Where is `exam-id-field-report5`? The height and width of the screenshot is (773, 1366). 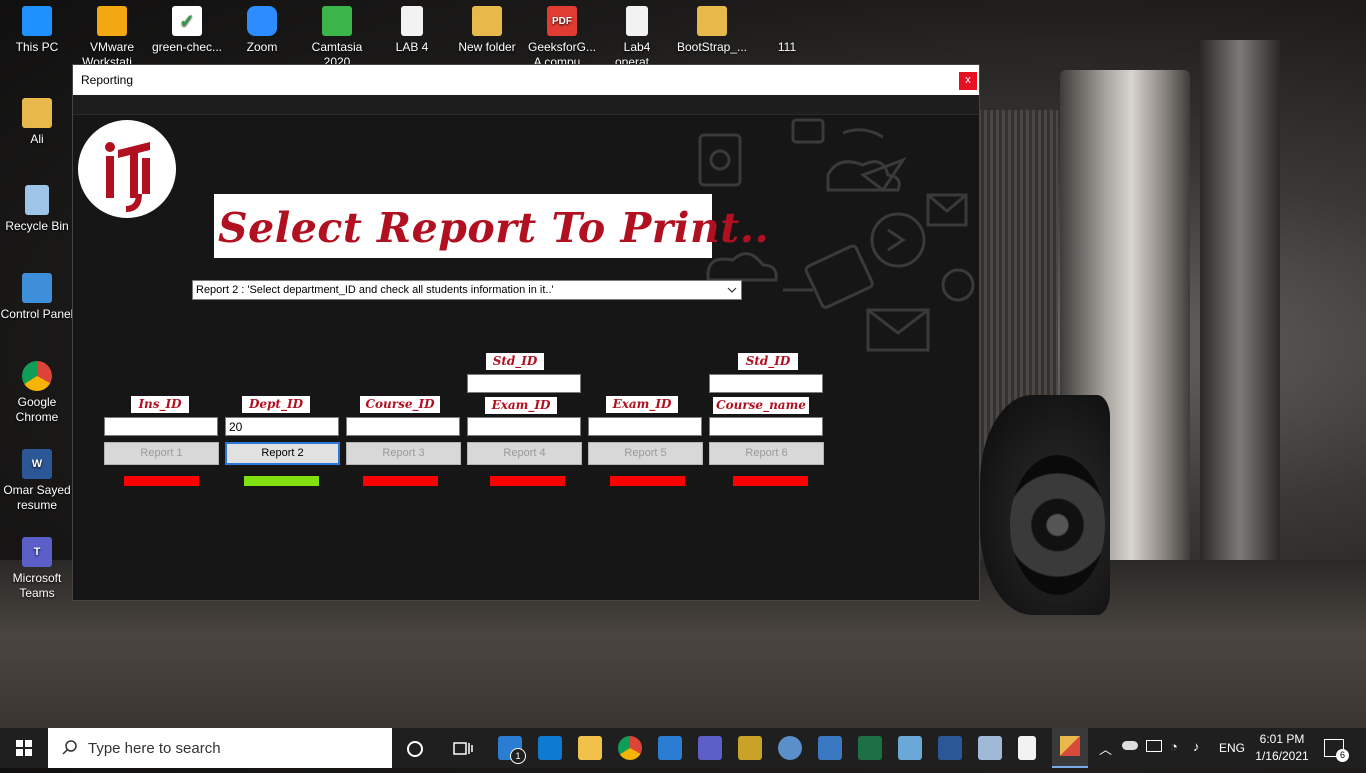
exam-id-field-report5 is located at coordinates (645, 426).